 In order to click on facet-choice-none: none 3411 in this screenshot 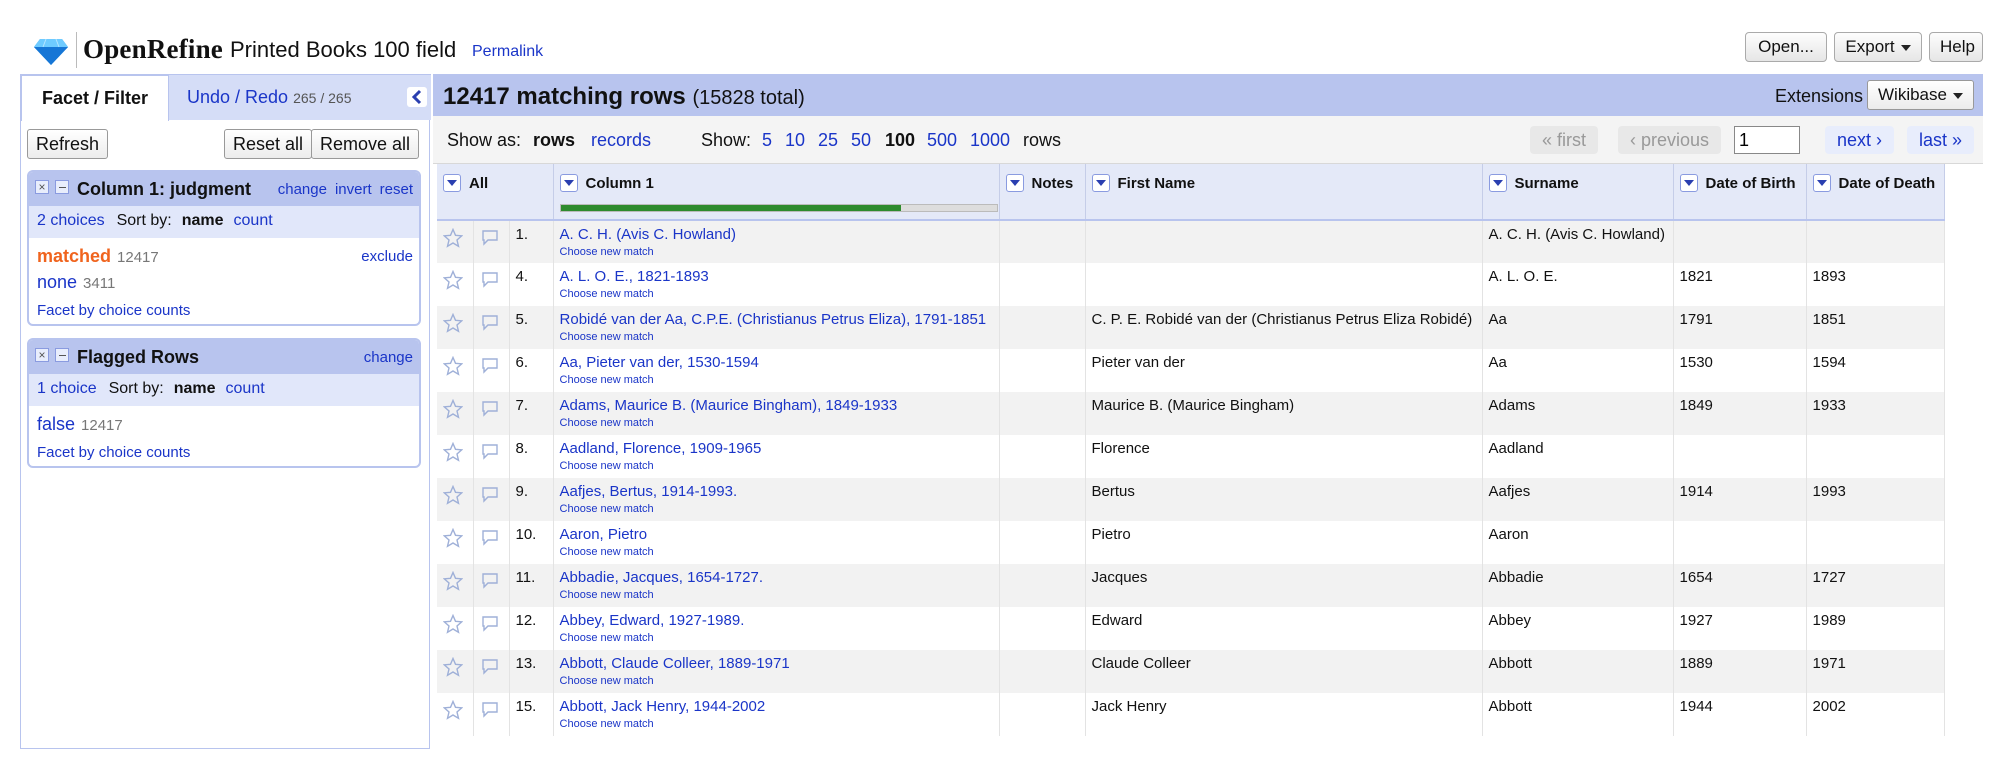, I will do `click(76, 282)`.